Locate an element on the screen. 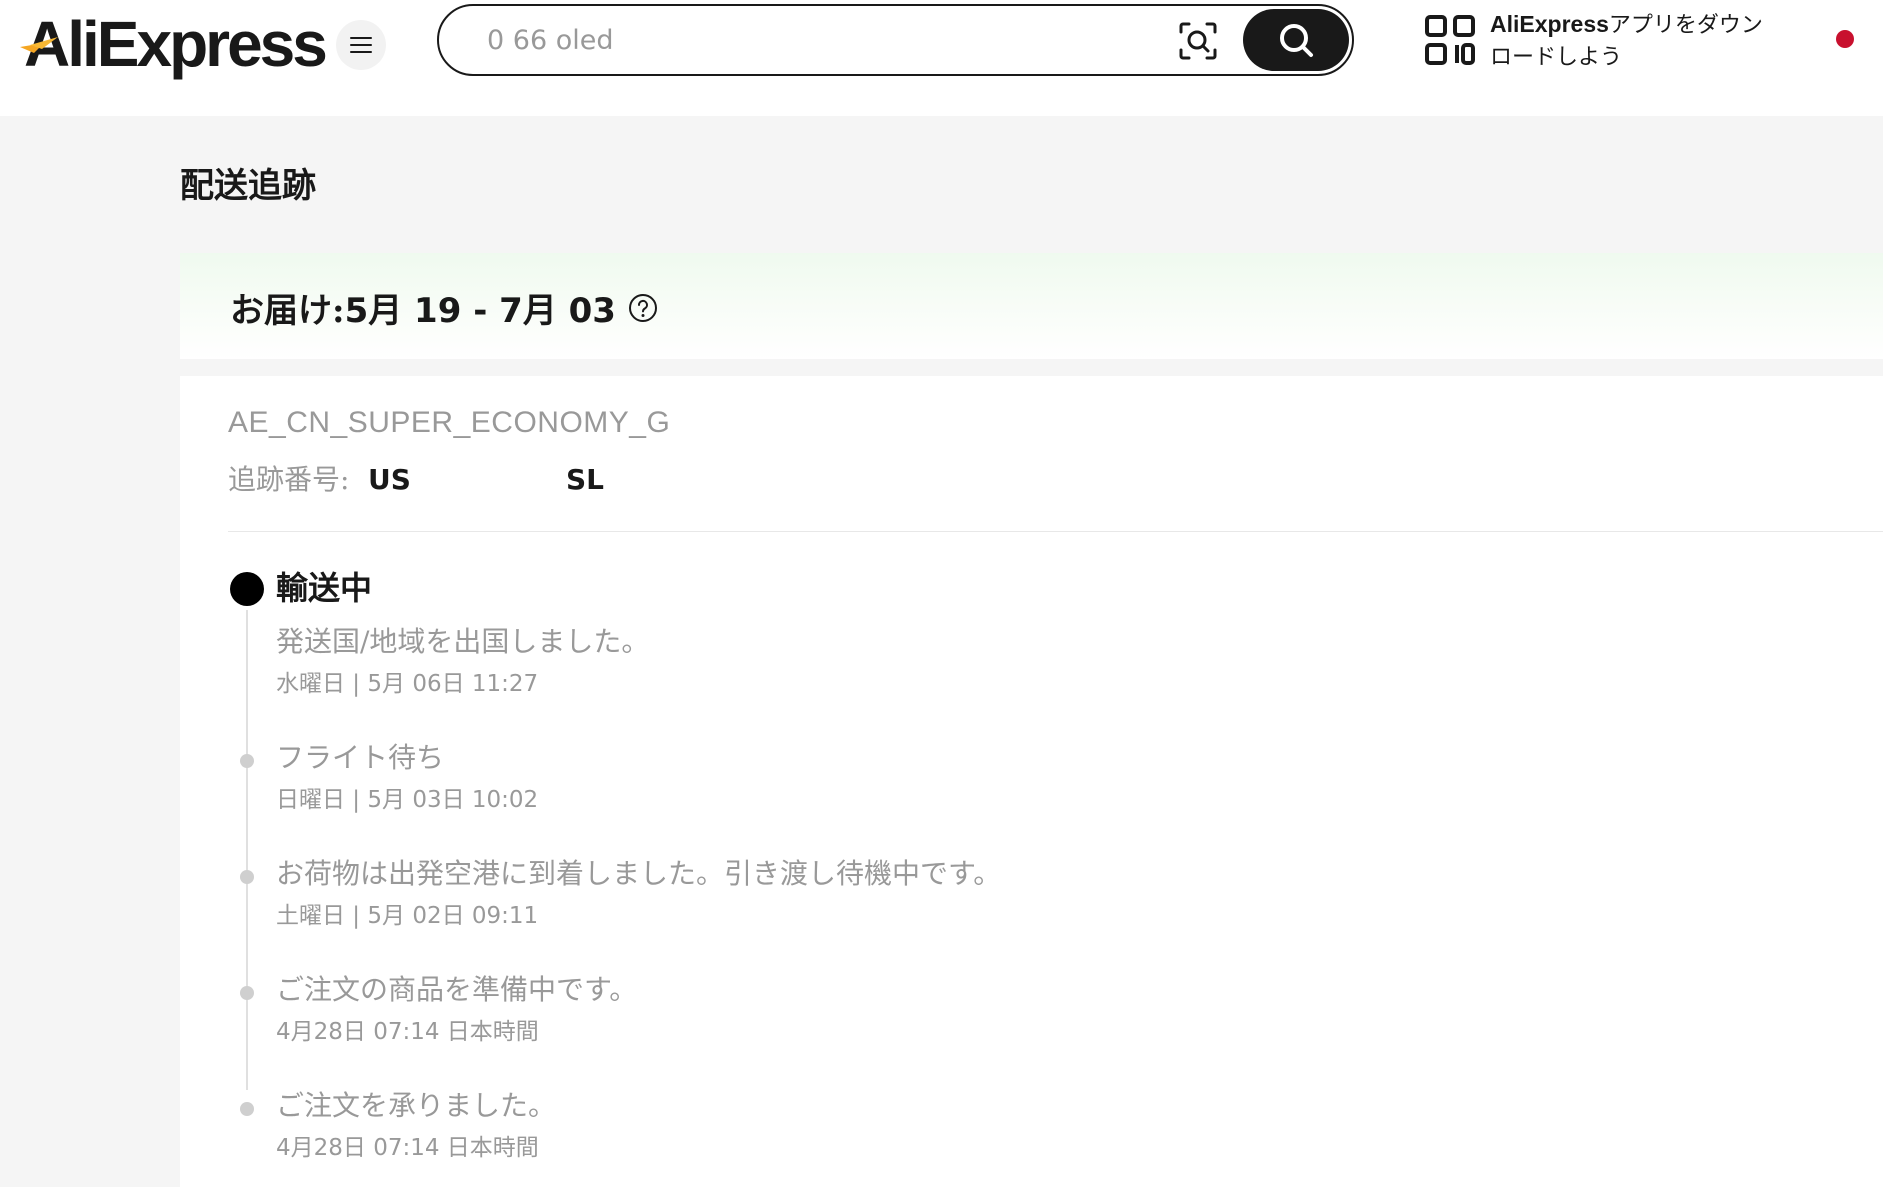  logo-a: A is located at coordinates (45, 44).